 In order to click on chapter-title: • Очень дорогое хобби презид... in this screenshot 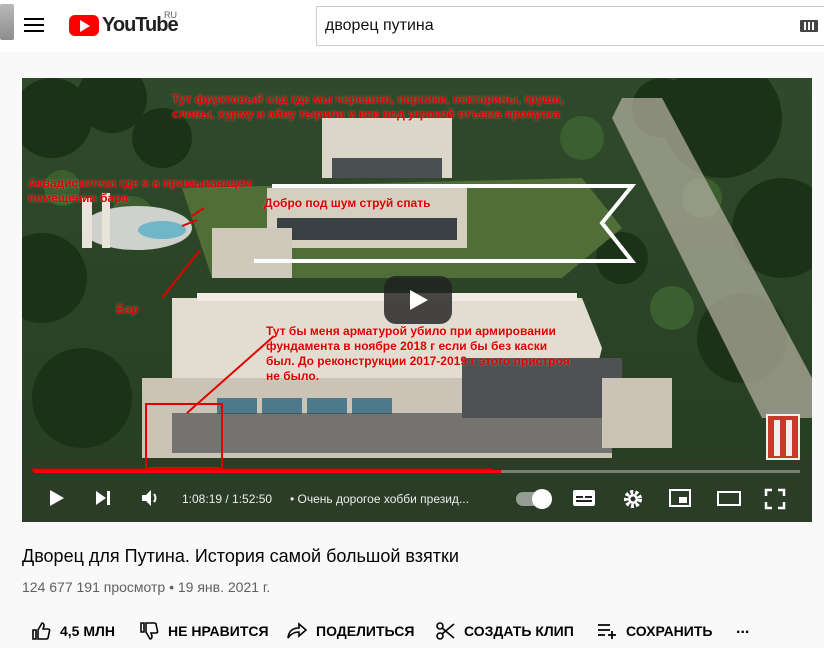, I will do `click(379, 499)`.